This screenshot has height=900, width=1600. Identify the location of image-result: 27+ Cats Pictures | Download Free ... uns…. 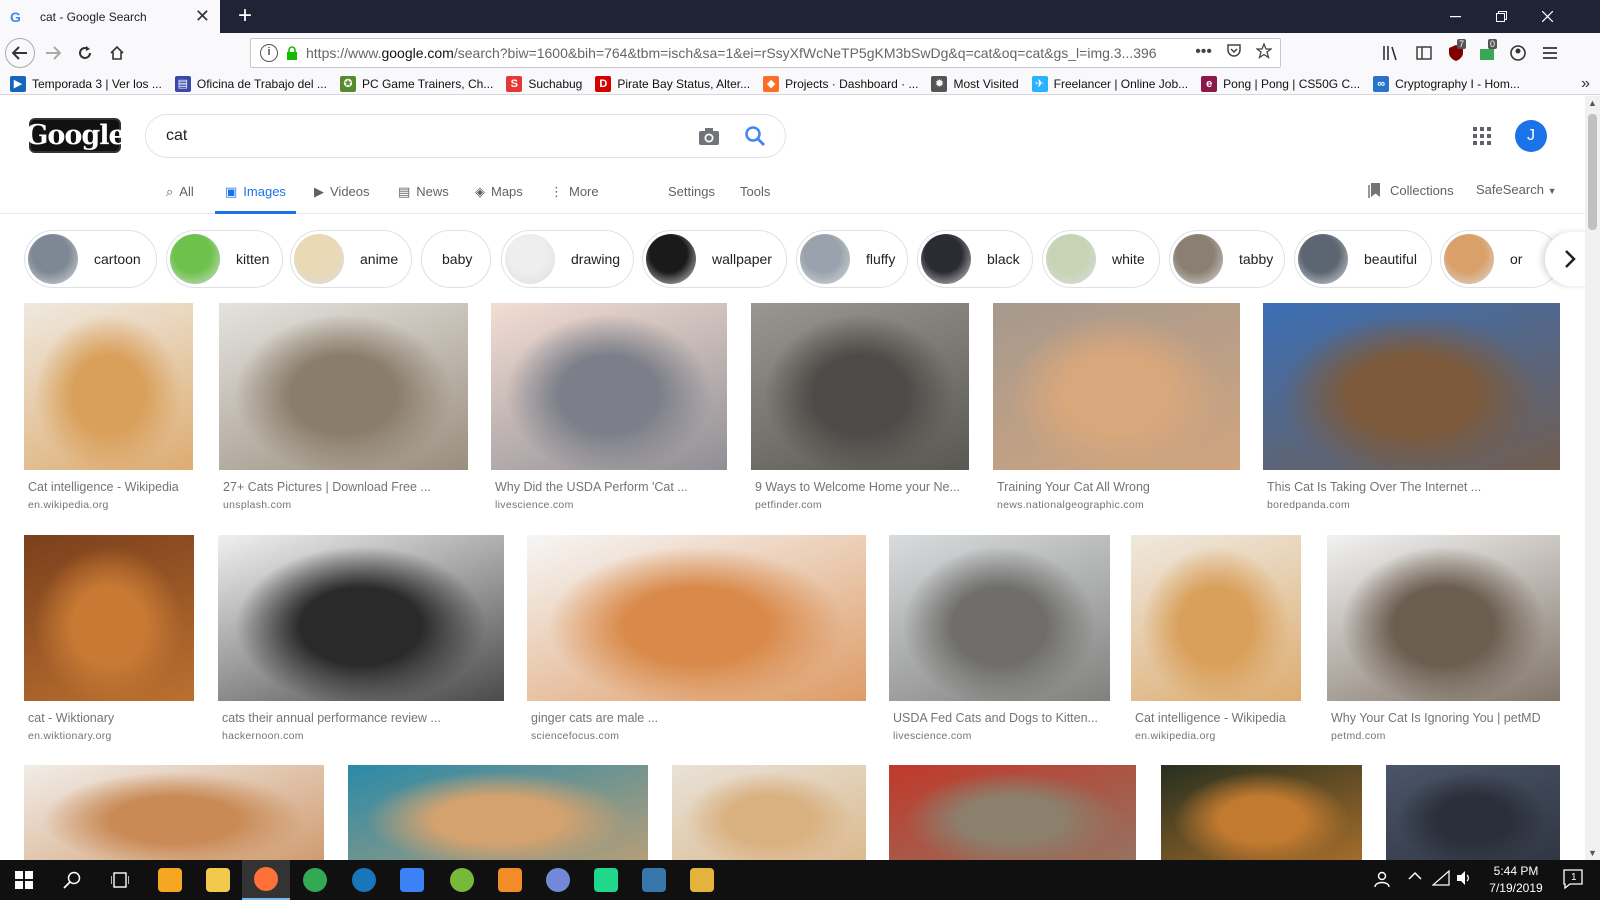
(343, 407).